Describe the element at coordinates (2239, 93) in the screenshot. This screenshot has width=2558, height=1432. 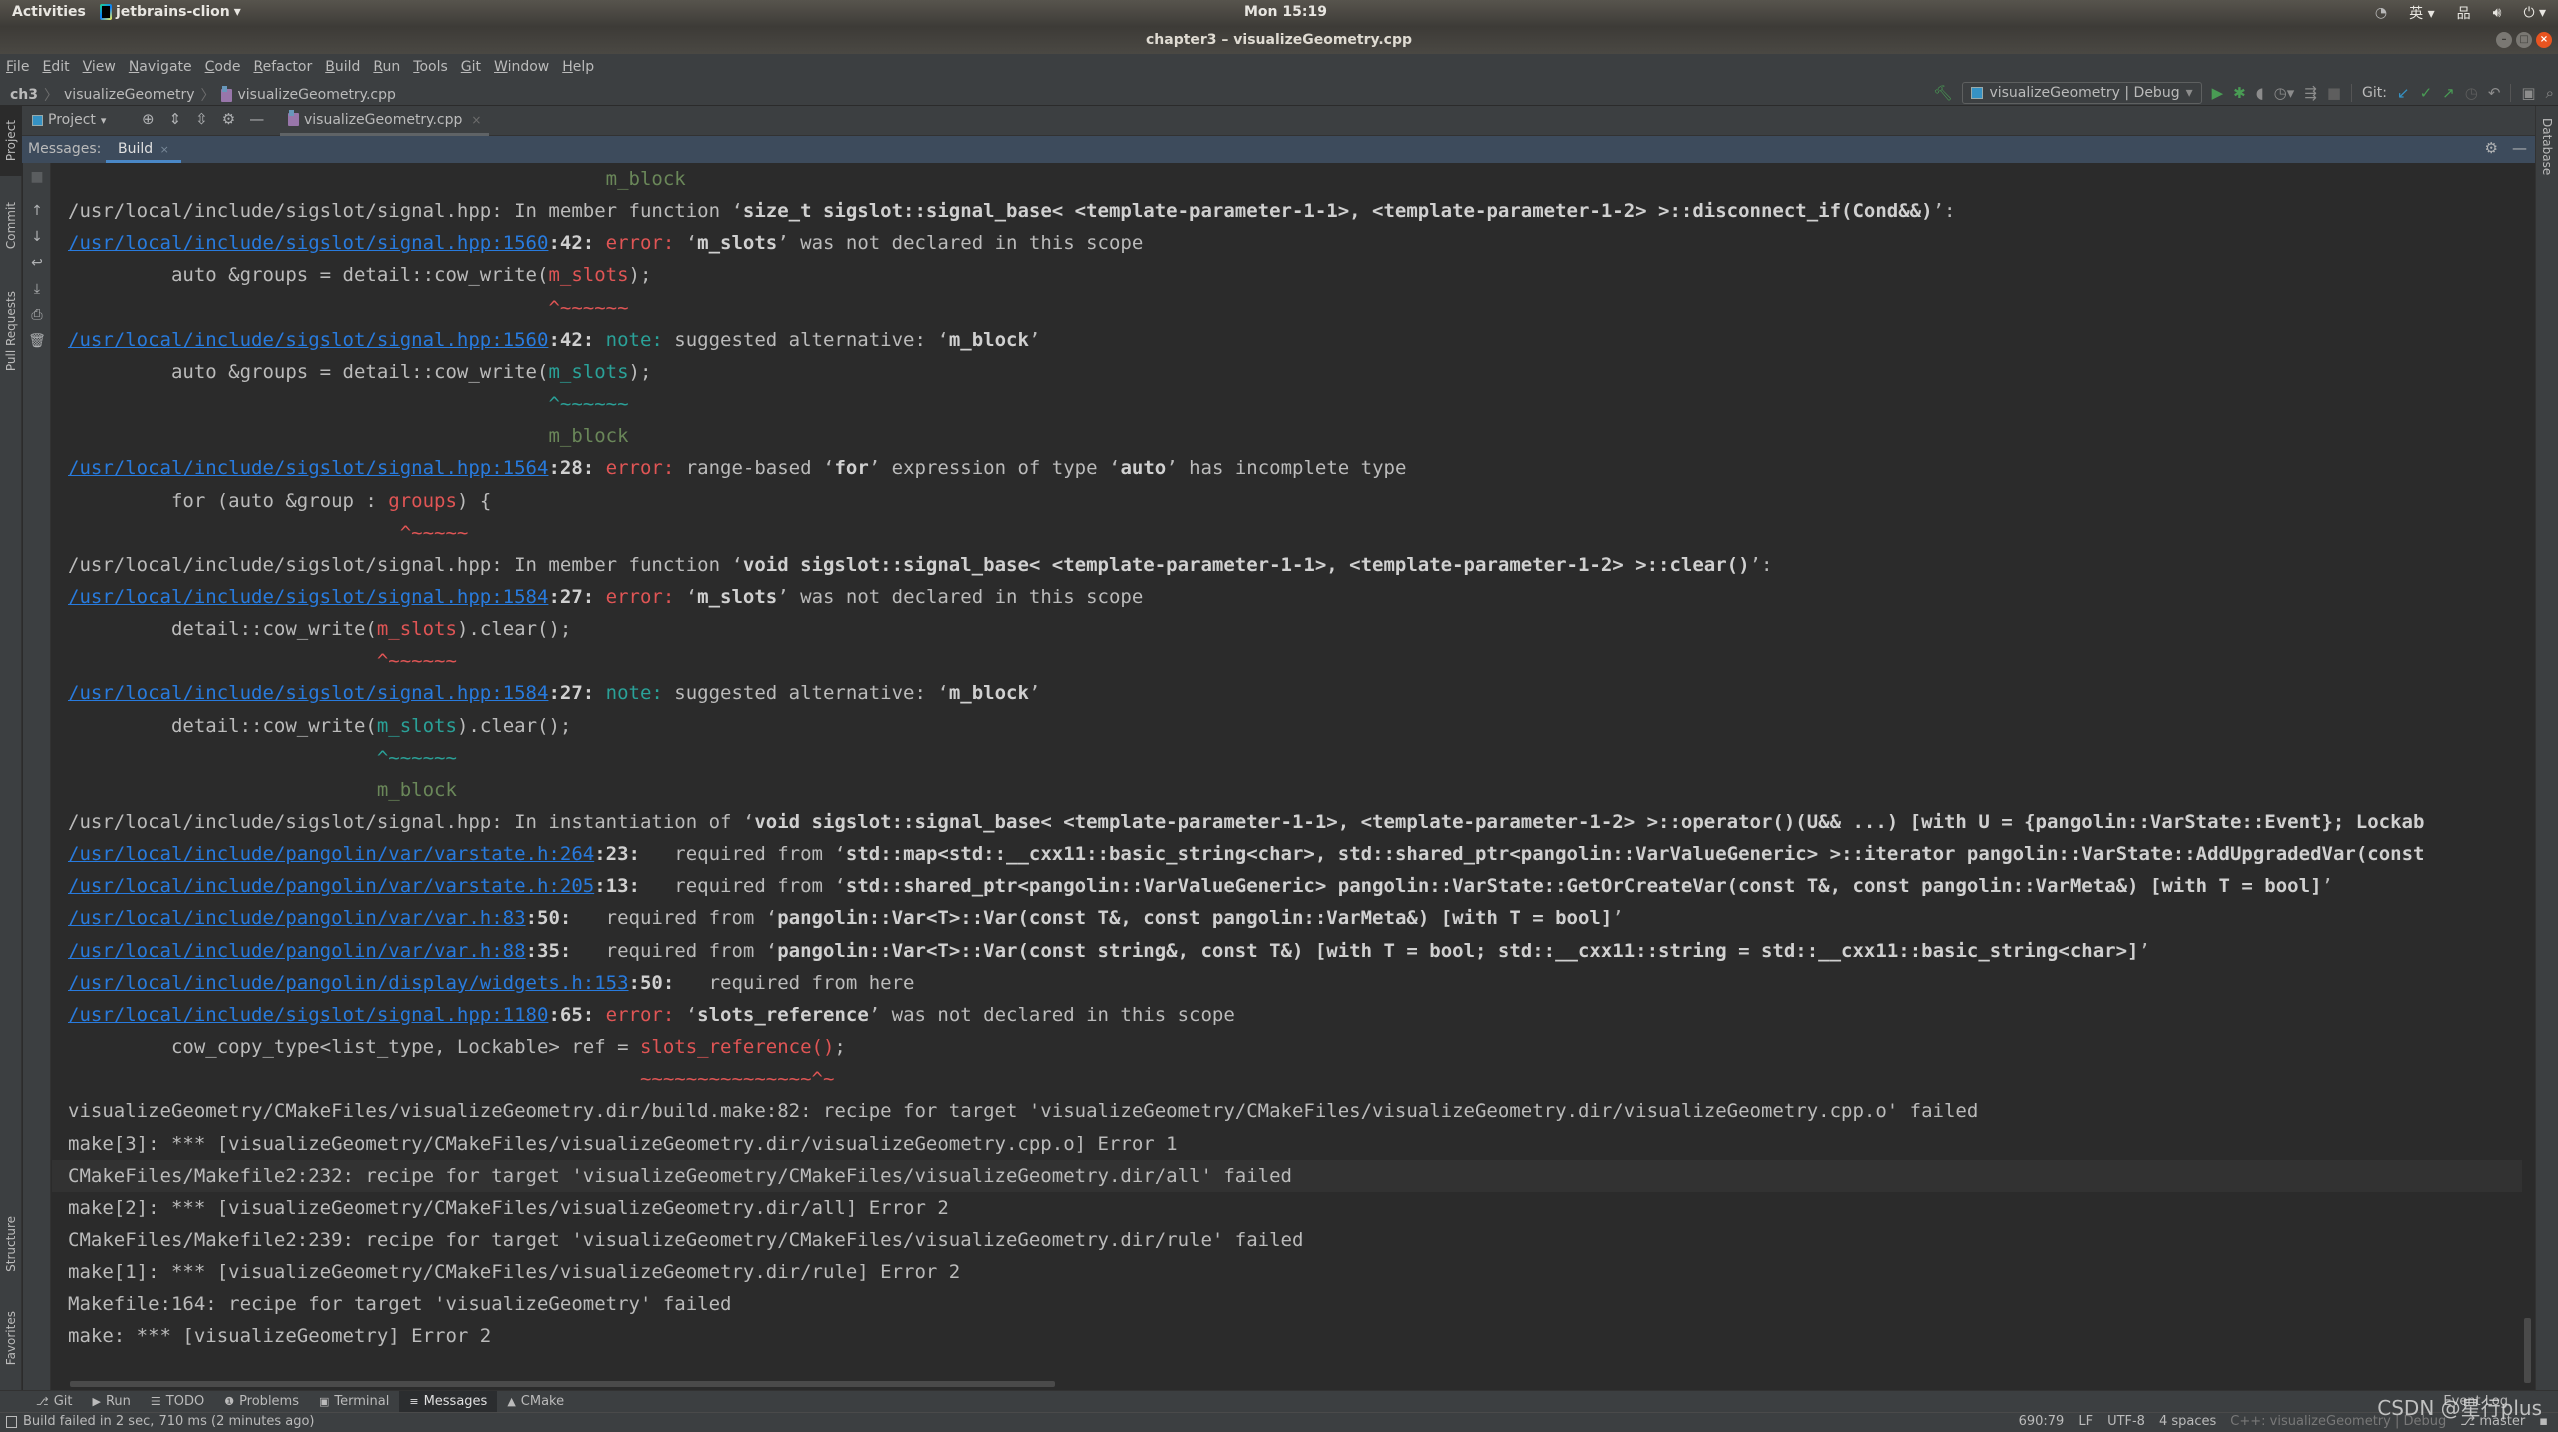
I see `debug-icon: ✱` at that location.